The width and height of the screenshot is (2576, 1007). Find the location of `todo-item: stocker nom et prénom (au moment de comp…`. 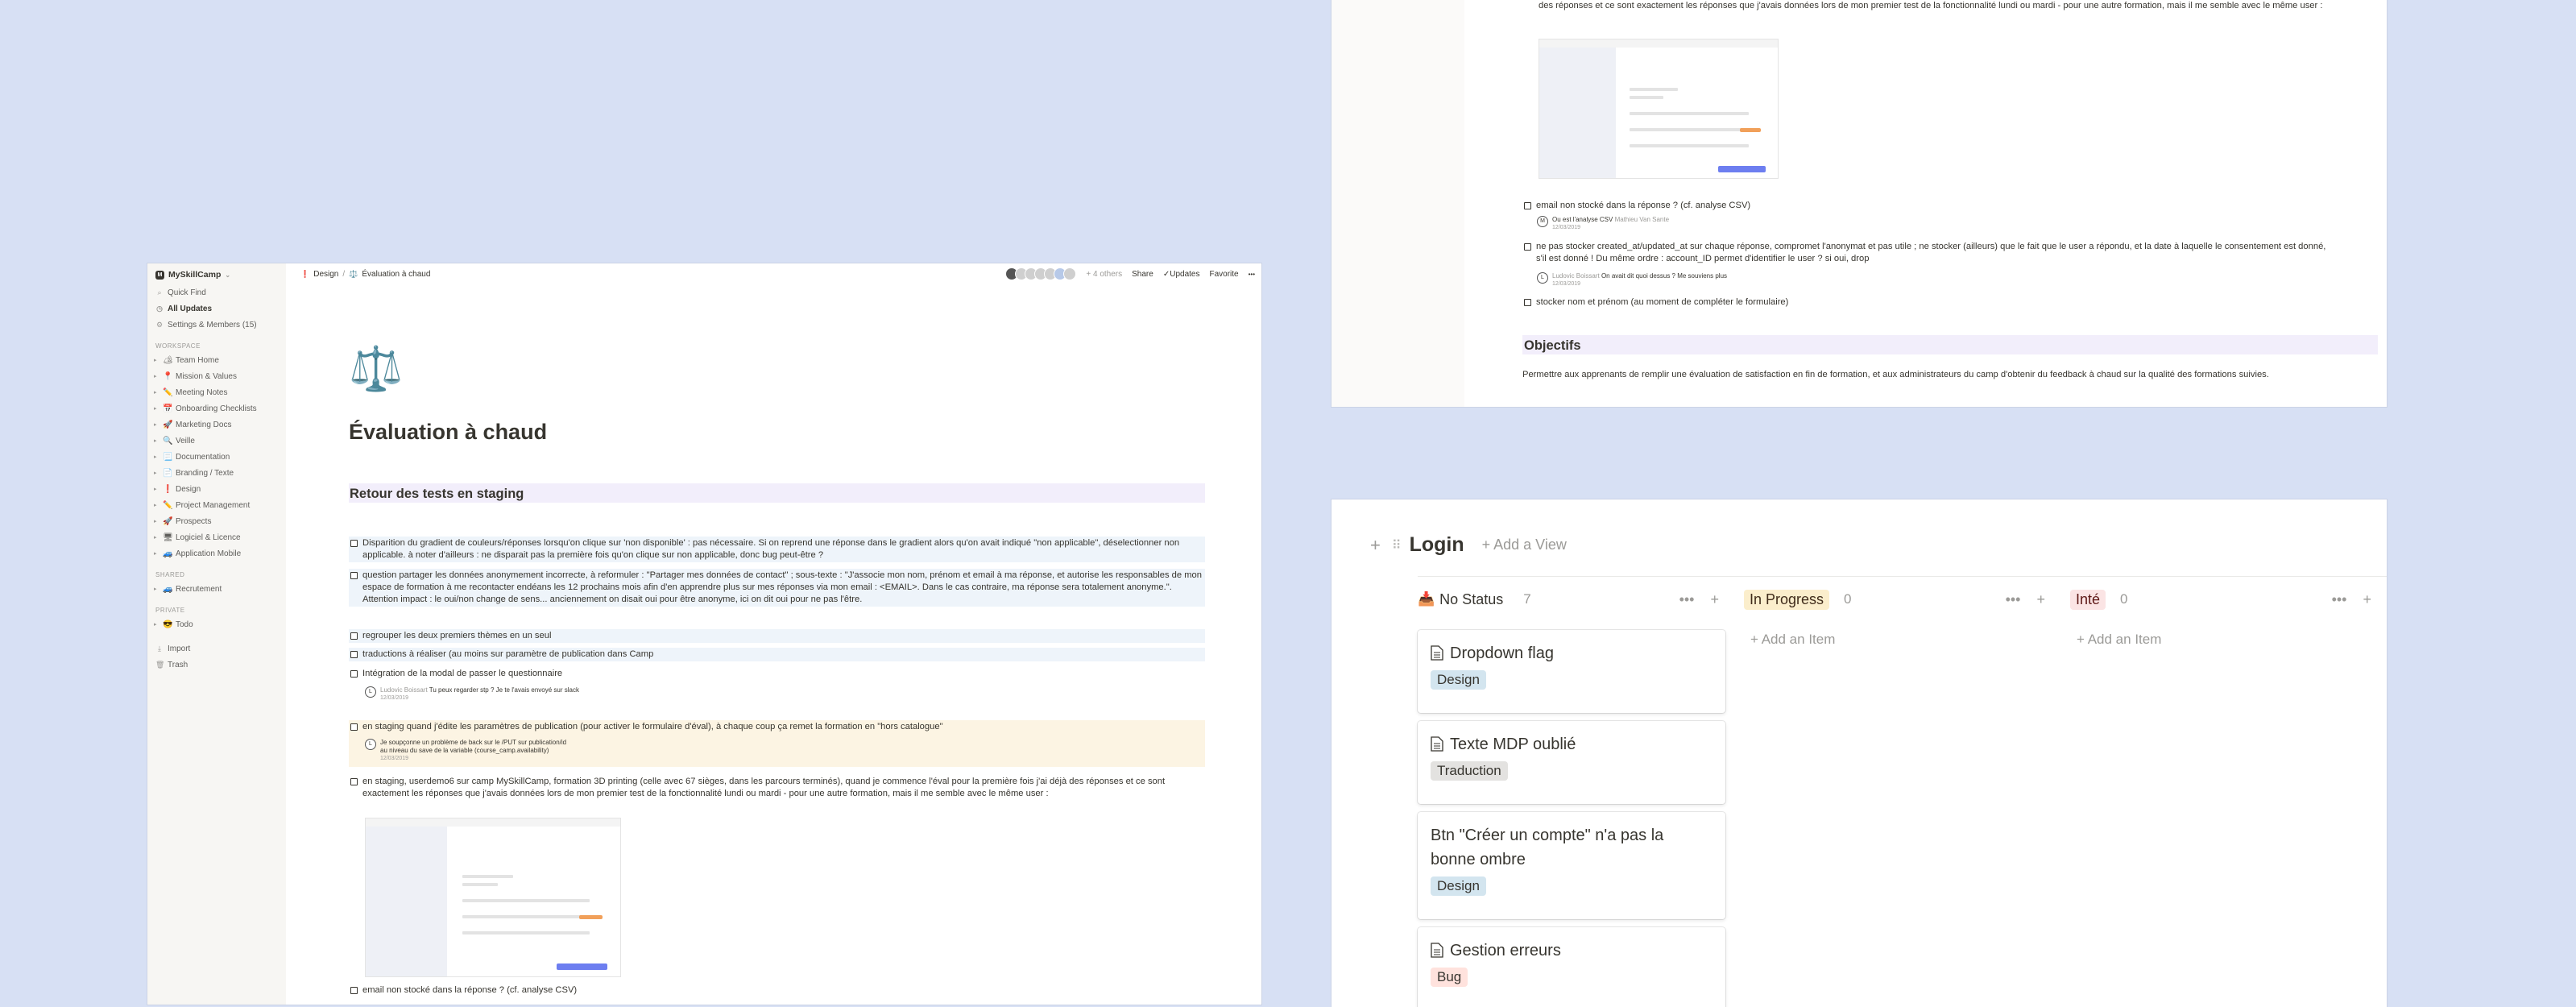

todo-item: stocker nom et prénom (au moment de comp… is located at coordinates (1656, 302).